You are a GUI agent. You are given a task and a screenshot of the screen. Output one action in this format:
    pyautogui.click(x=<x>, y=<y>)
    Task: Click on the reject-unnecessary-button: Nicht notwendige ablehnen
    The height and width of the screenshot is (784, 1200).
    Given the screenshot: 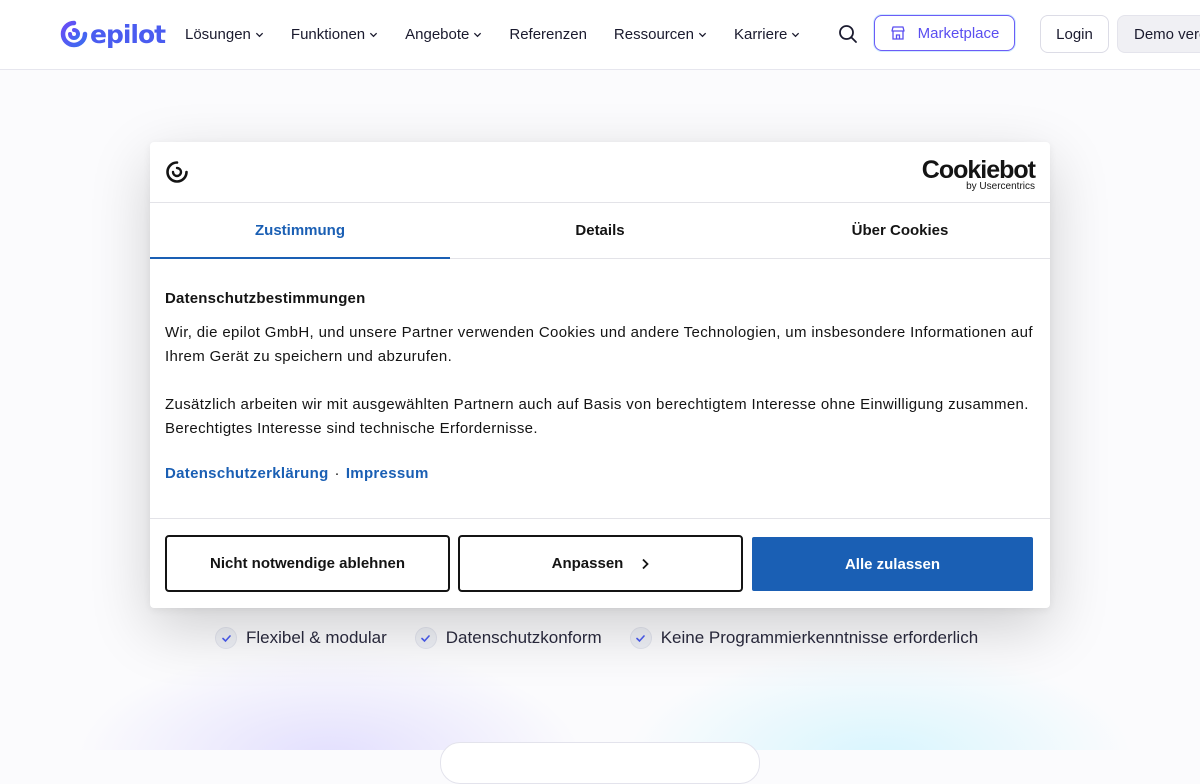 What is the action you would take?
    pyautogui.click(x=307, y=563)
    